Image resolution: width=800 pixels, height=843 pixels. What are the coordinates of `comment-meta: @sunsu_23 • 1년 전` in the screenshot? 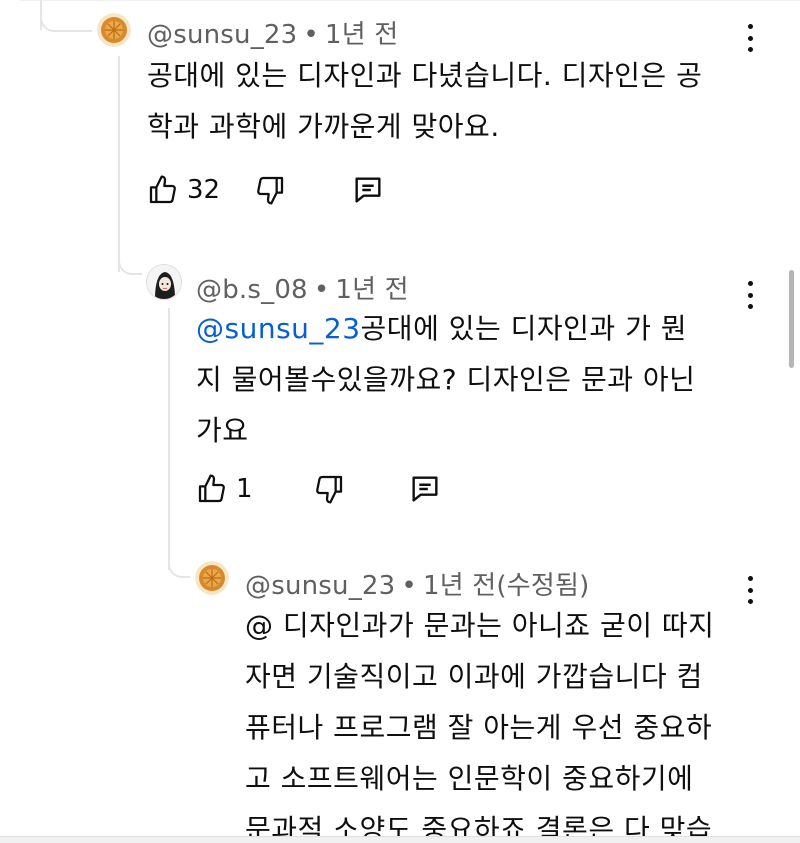 It's located at (272, 32).